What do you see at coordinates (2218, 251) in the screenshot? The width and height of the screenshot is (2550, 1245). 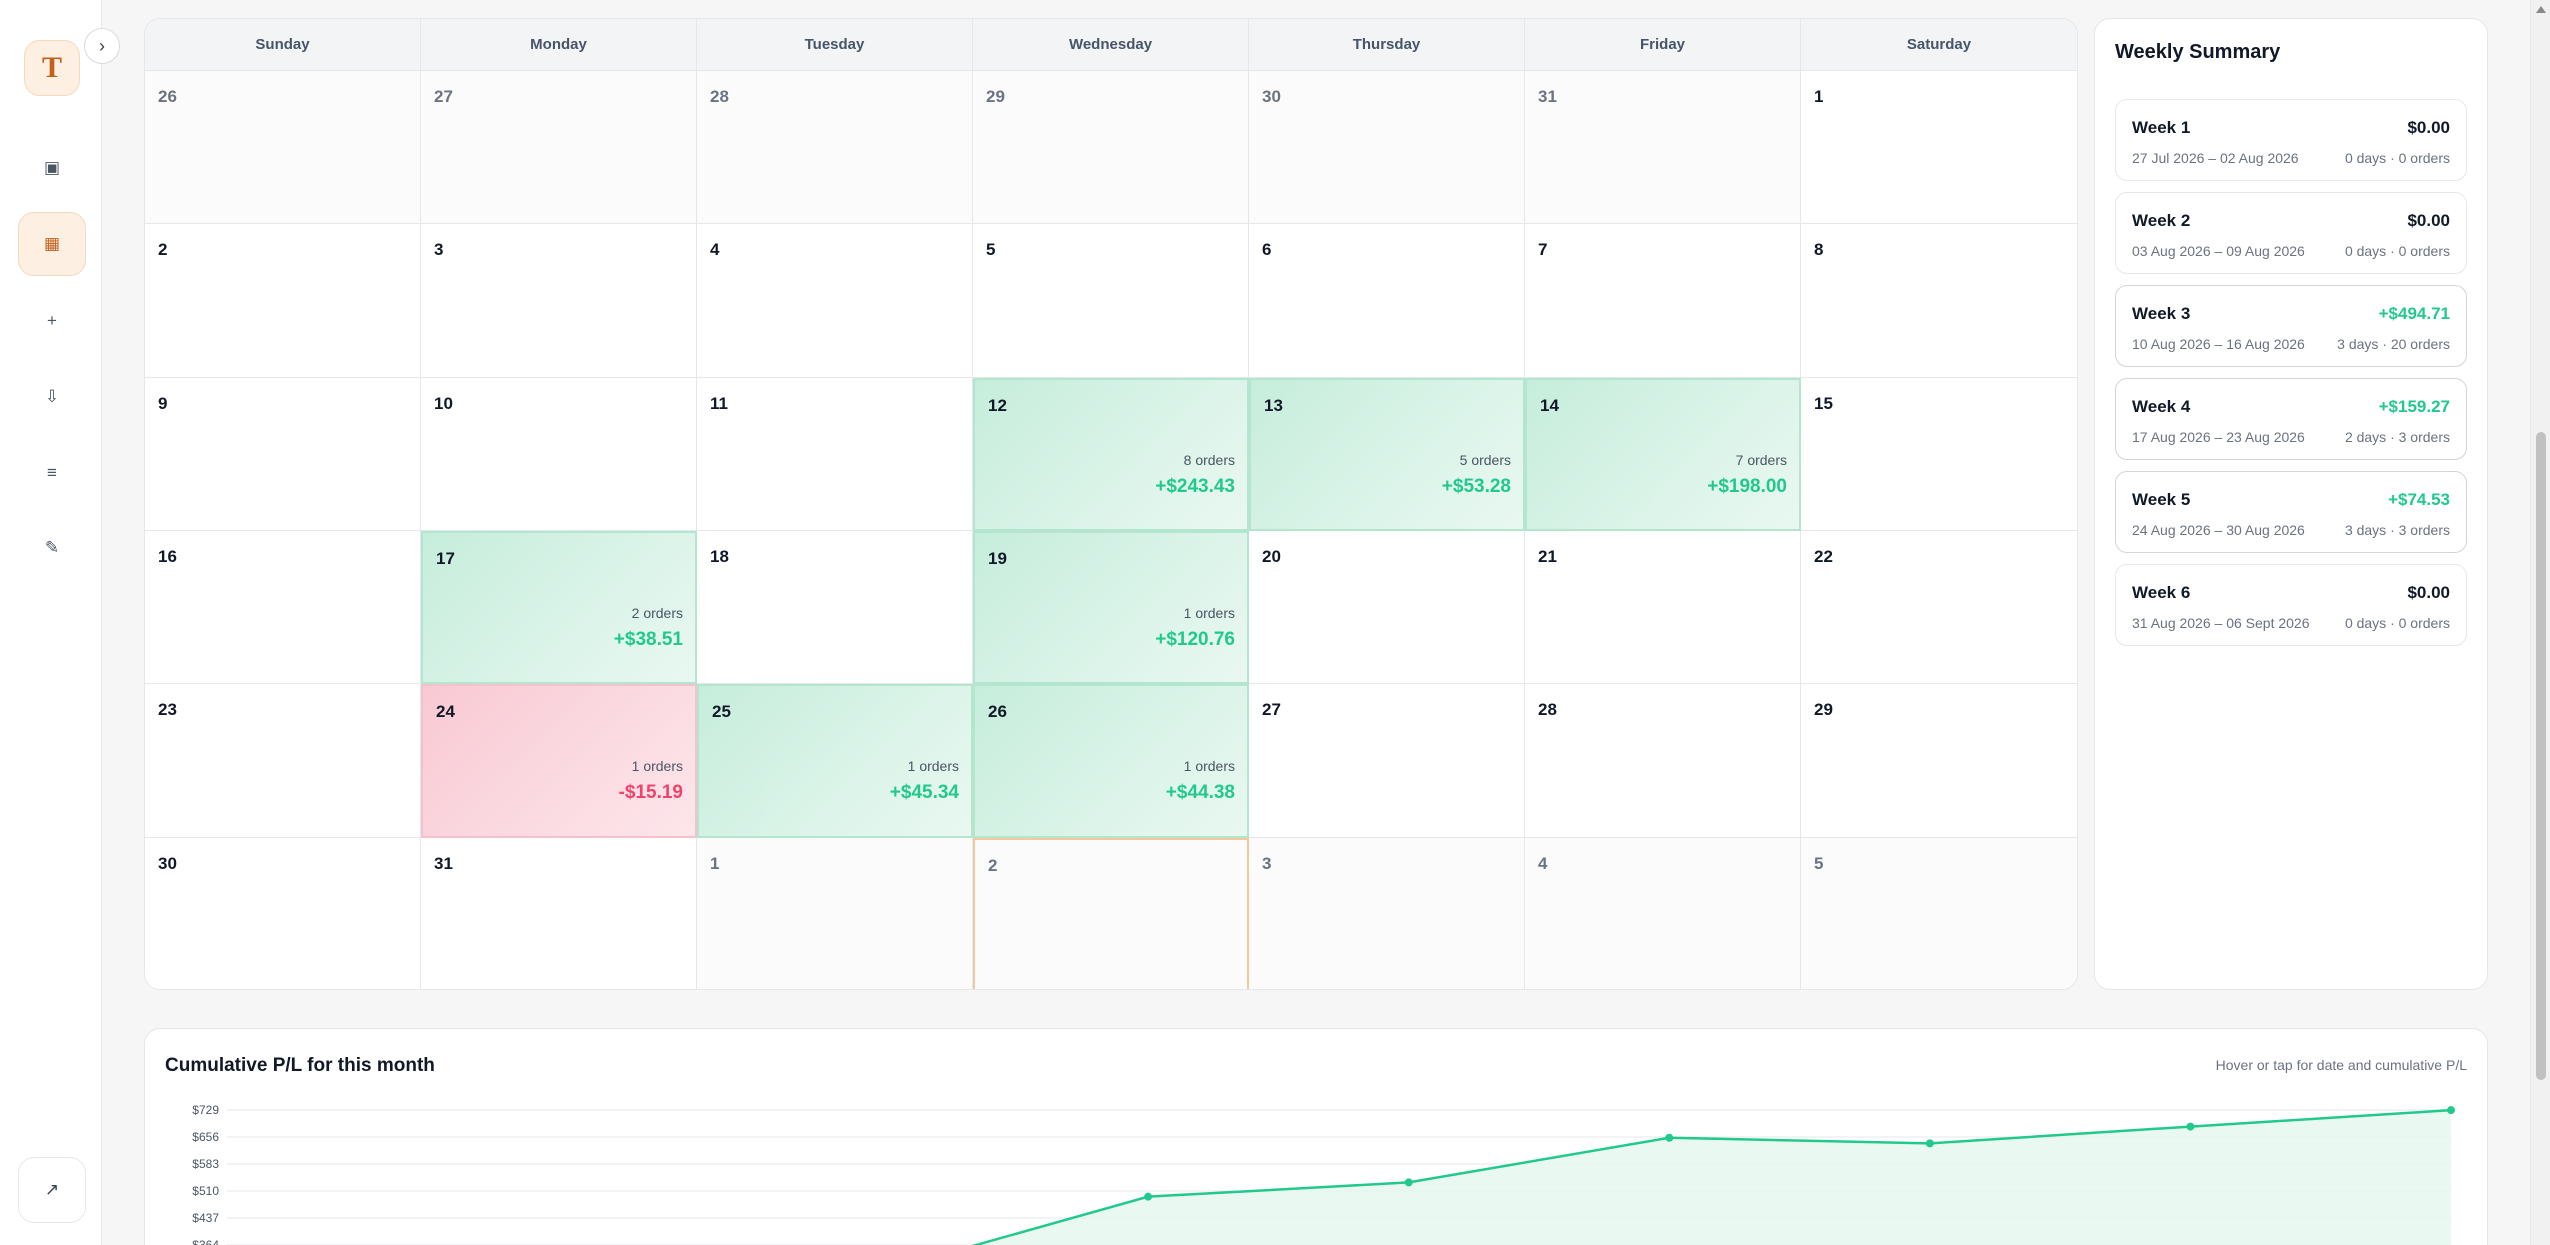 I see `week-date-range: 03 Aug 2026 – 09 Aug 2026` at bounding box center [2218, 251].